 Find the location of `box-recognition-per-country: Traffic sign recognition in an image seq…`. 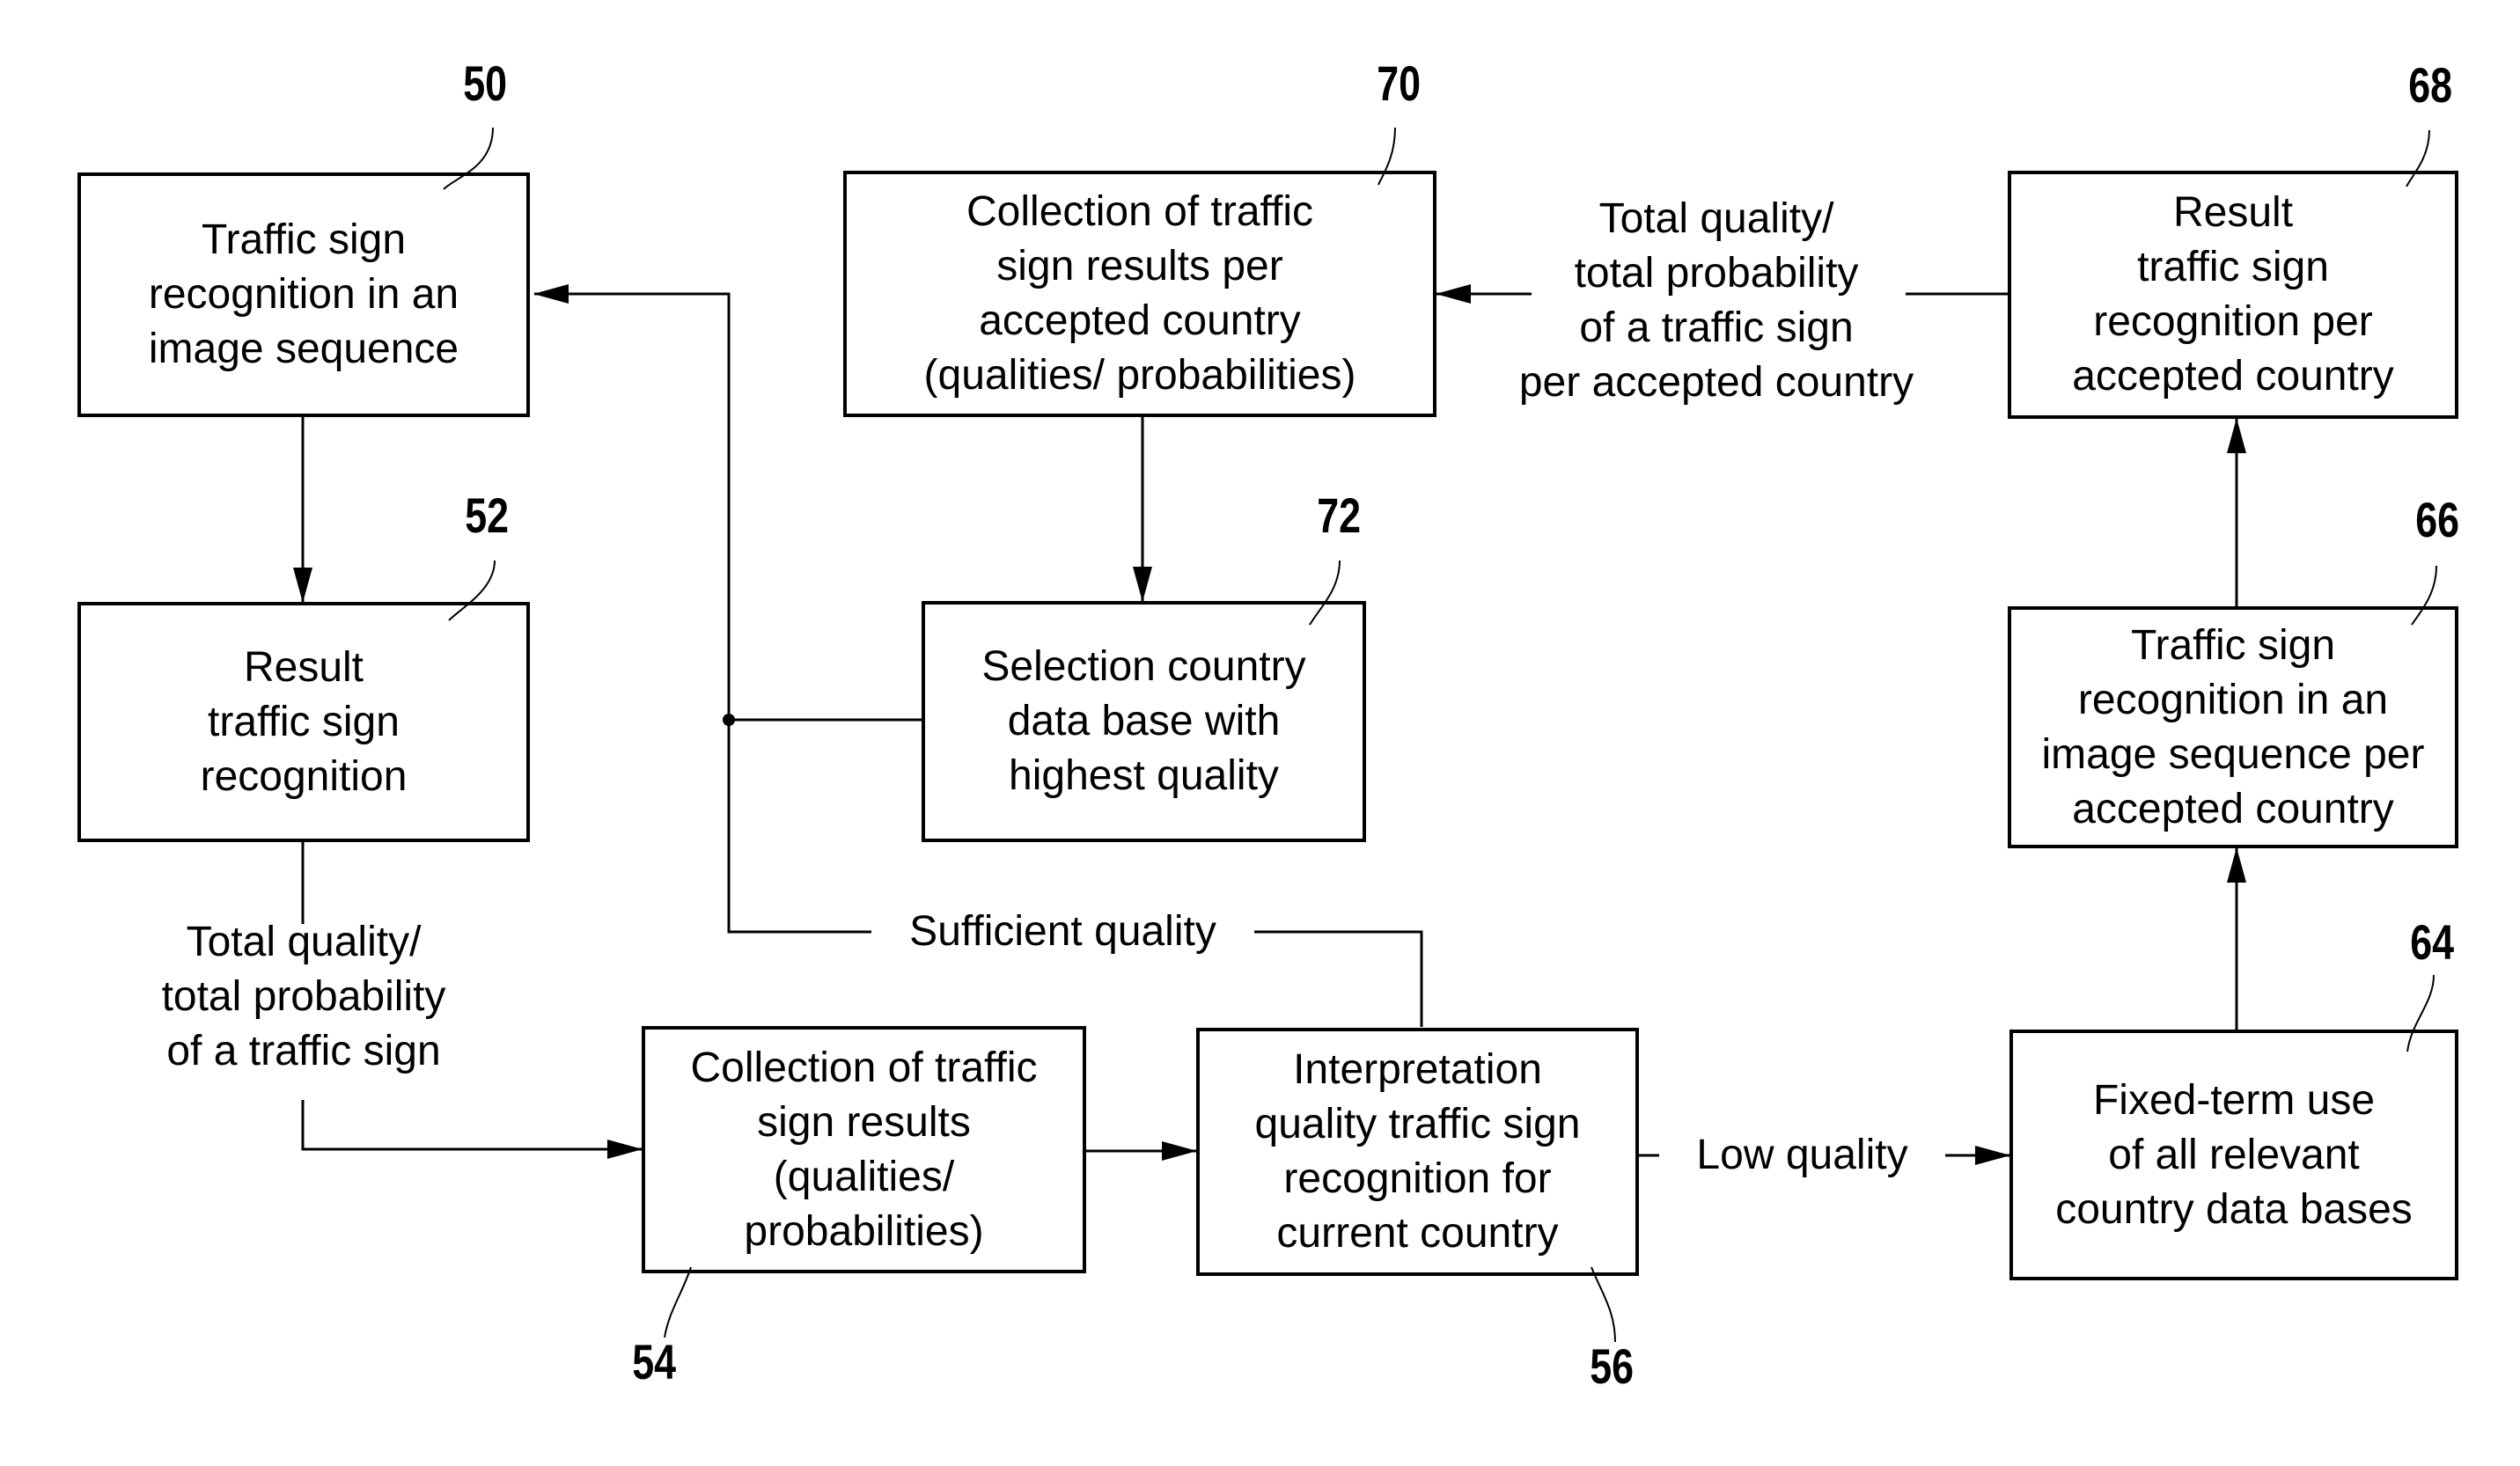

box-recognition-per-country: Traffic sign recognition in an image seq… is located at coordinates (2233, 727).